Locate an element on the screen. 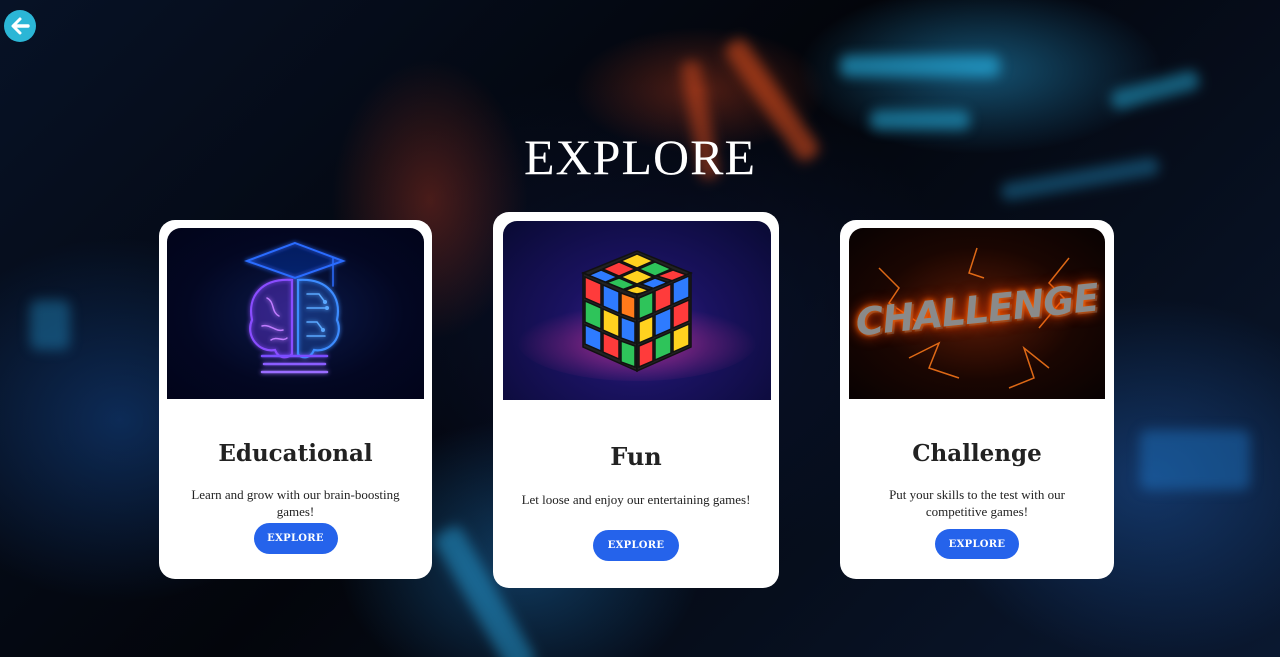  explore-educational-button: EXPLORE is located at coordinates (295, 538).